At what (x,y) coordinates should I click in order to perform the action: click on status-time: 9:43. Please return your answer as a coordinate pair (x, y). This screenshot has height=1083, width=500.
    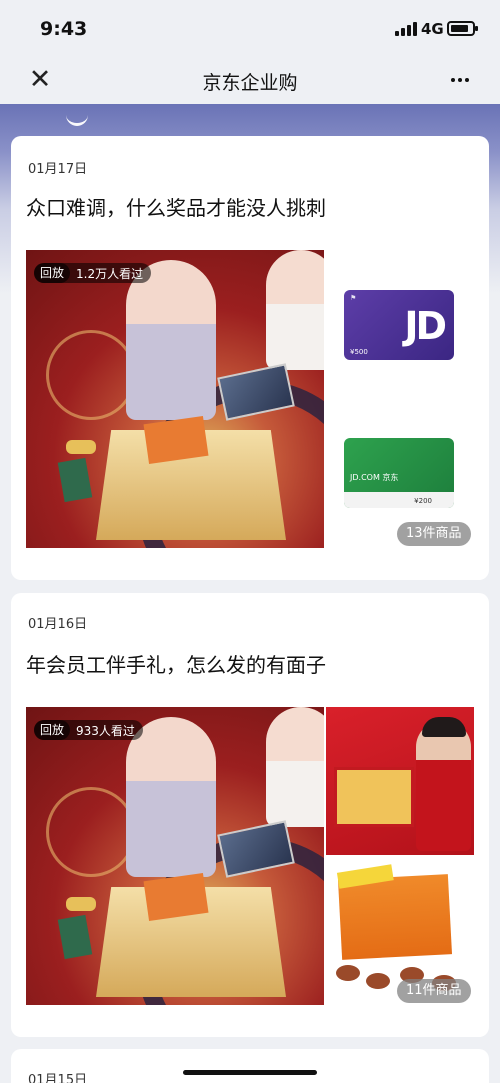
    Looking at the image, I should click on (64, 29).